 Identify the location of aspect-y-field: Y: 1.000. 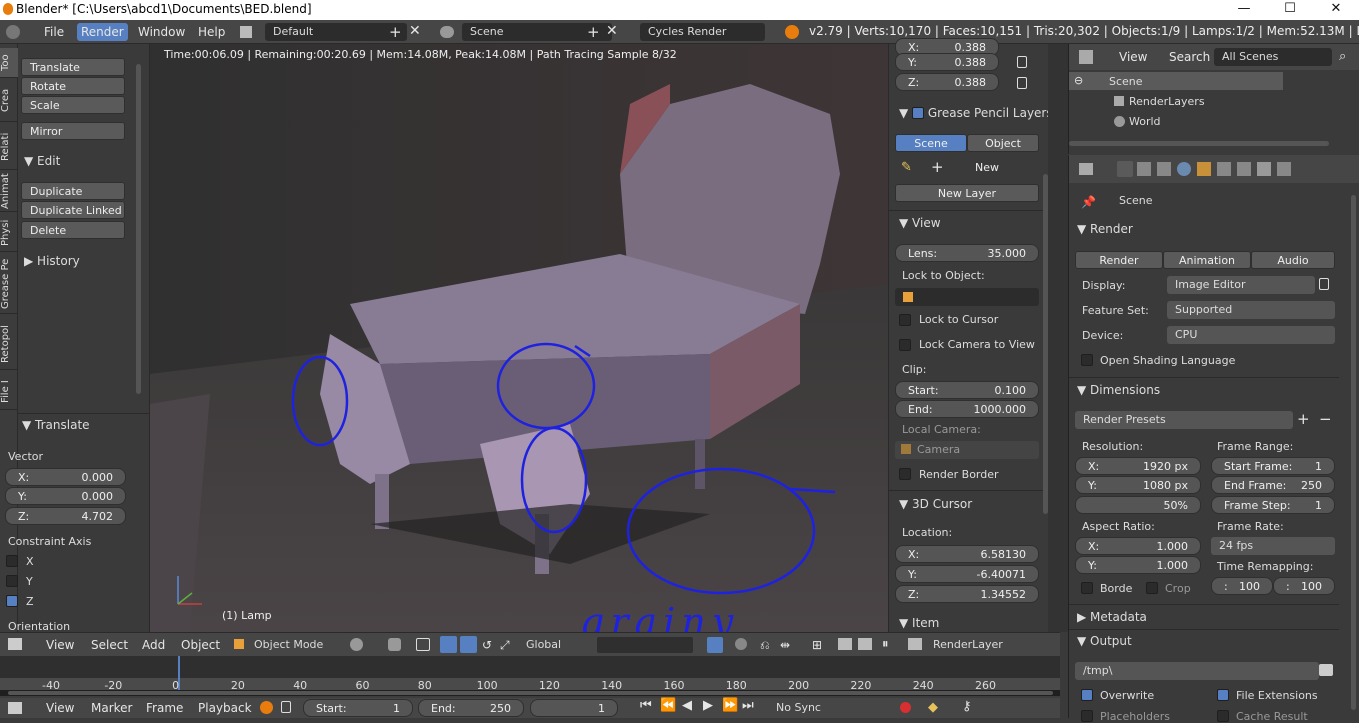
(1138, 565).